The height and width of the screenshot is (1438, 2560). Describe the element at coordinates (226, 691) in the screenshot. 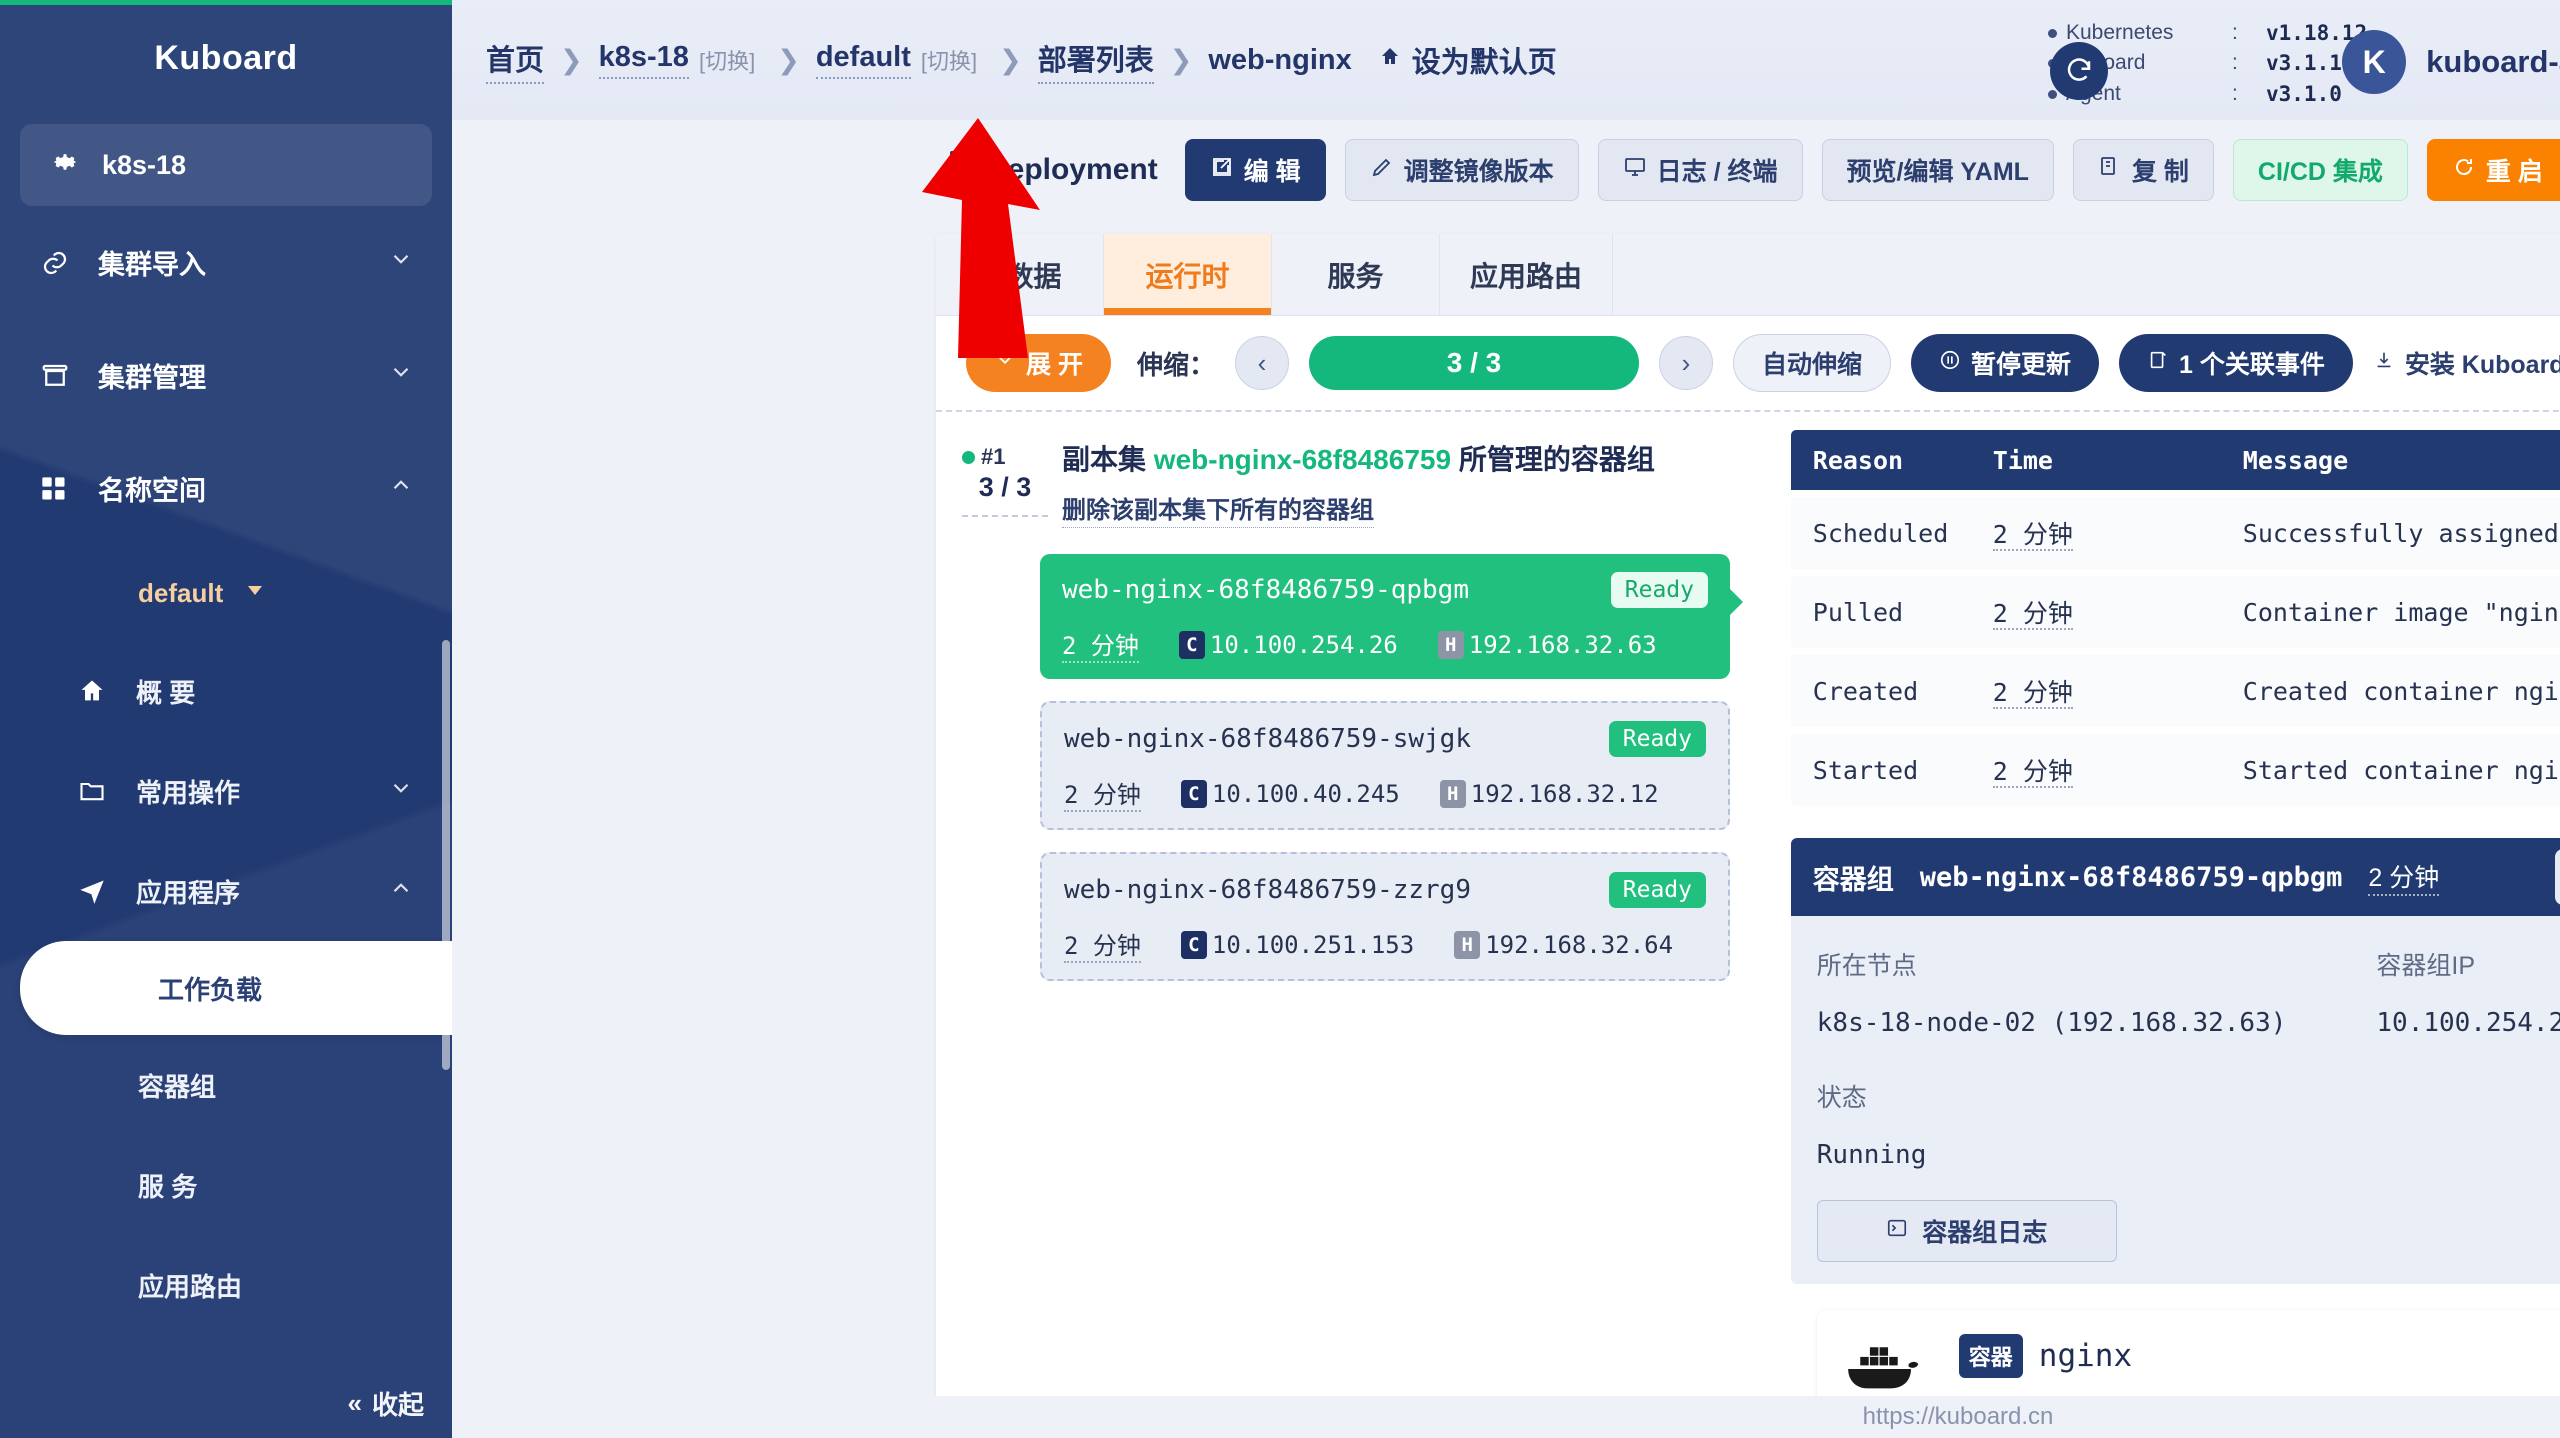

I see `sidebar-item-overview: 概 要` at that location.